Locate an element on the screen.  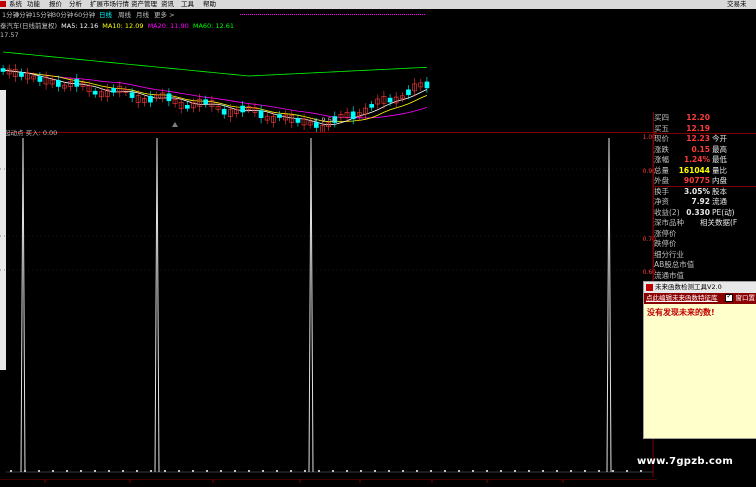
quote-label: 外盘 is located at coordinates (661, 180).